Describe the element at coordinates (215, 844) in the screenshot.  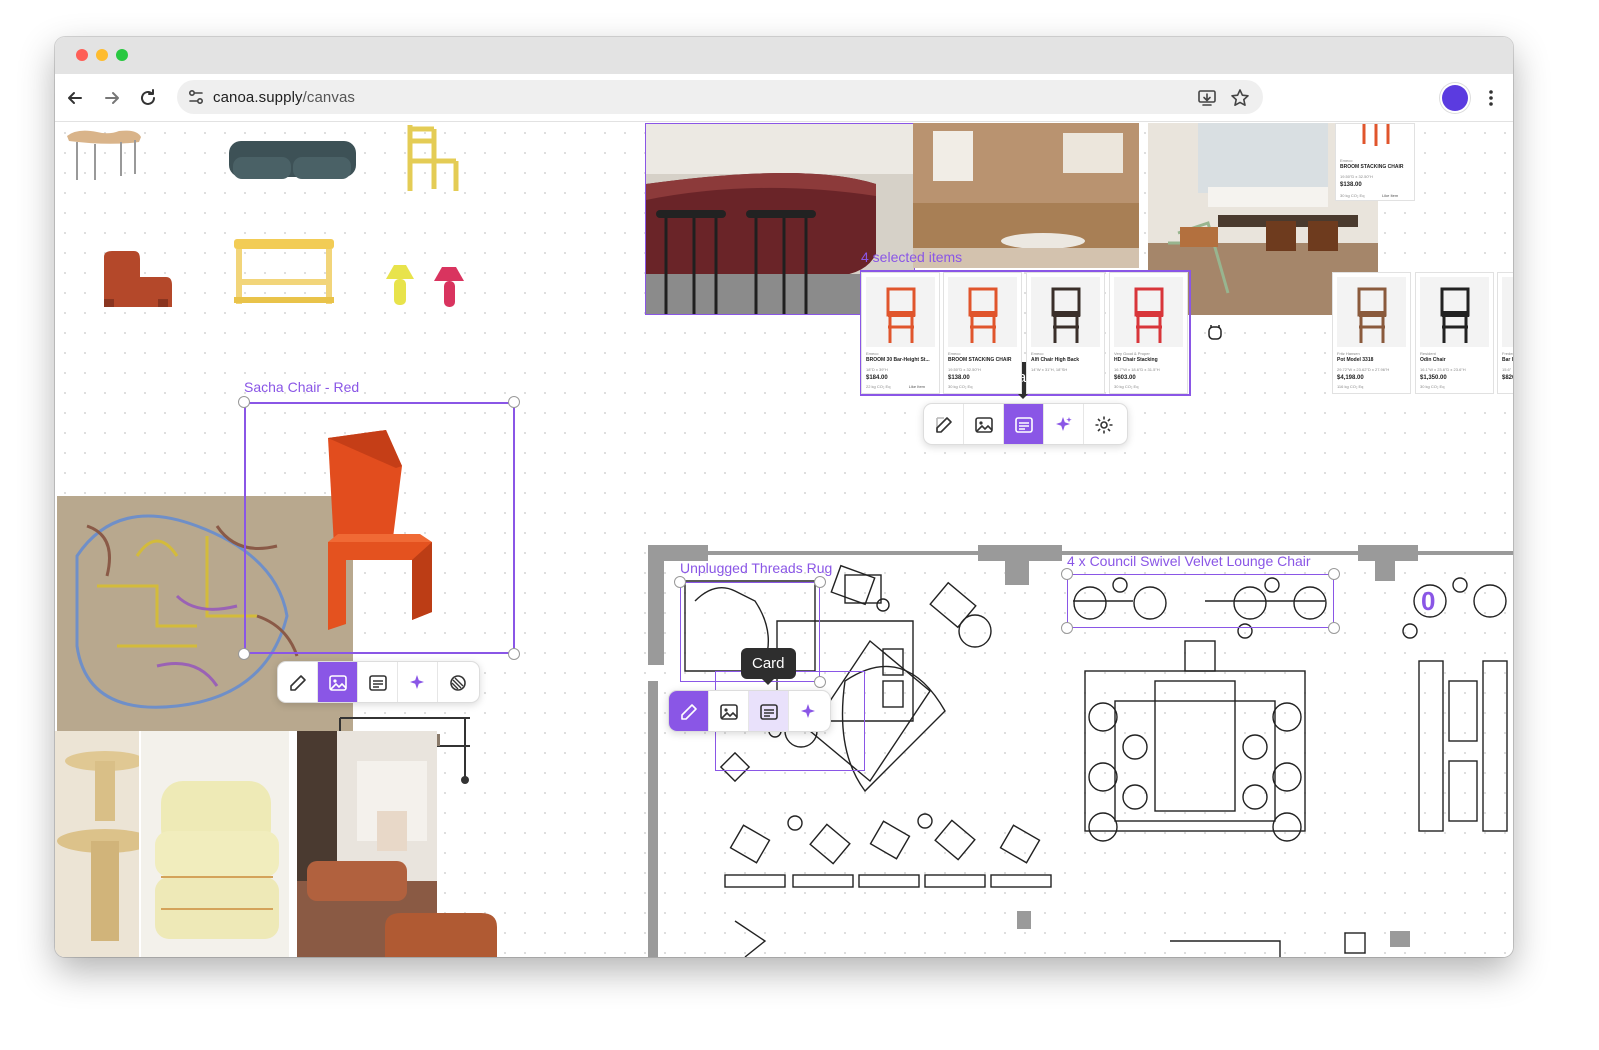
I see `cream-sofa-photo` at that location.